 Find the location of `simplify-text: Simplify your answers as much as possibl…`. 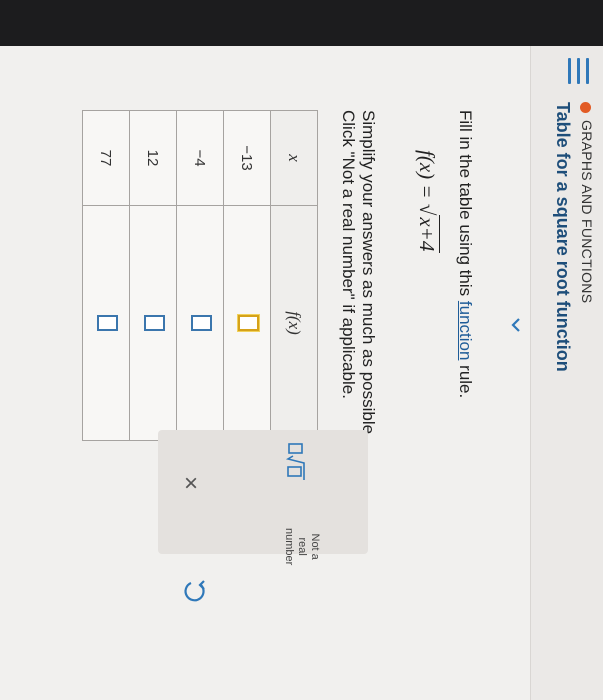

simplify-text: Simplify your answers as much as possibl… is located at coordinates (358, 274).